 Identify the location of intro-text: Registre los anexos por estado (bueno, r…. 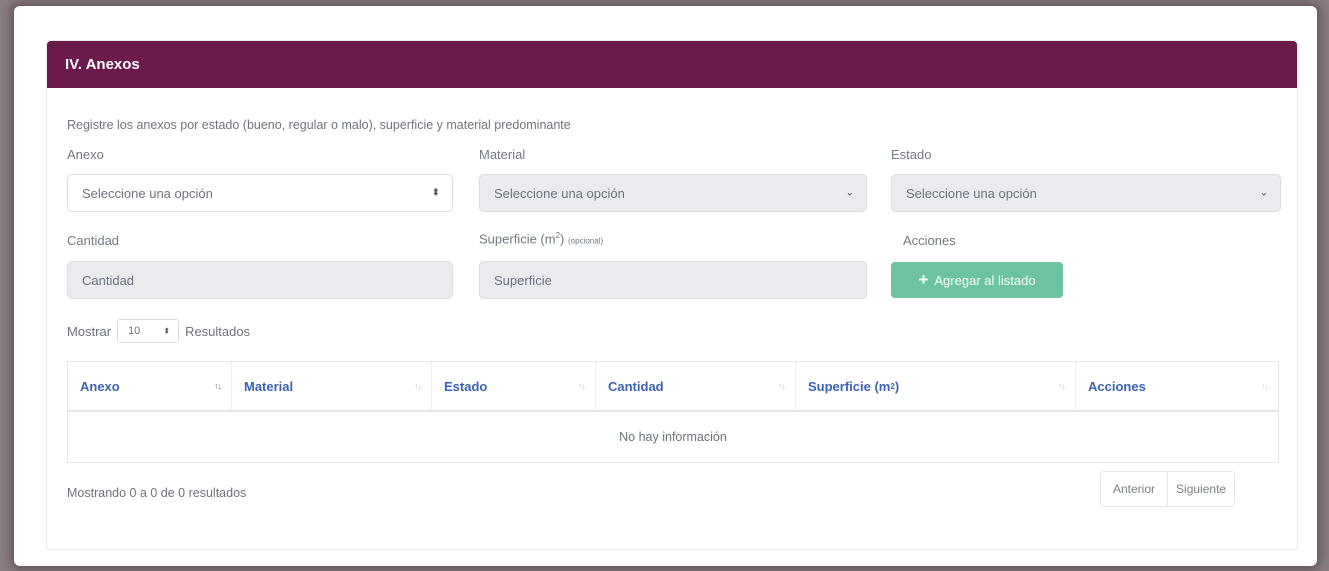
(319, 125).